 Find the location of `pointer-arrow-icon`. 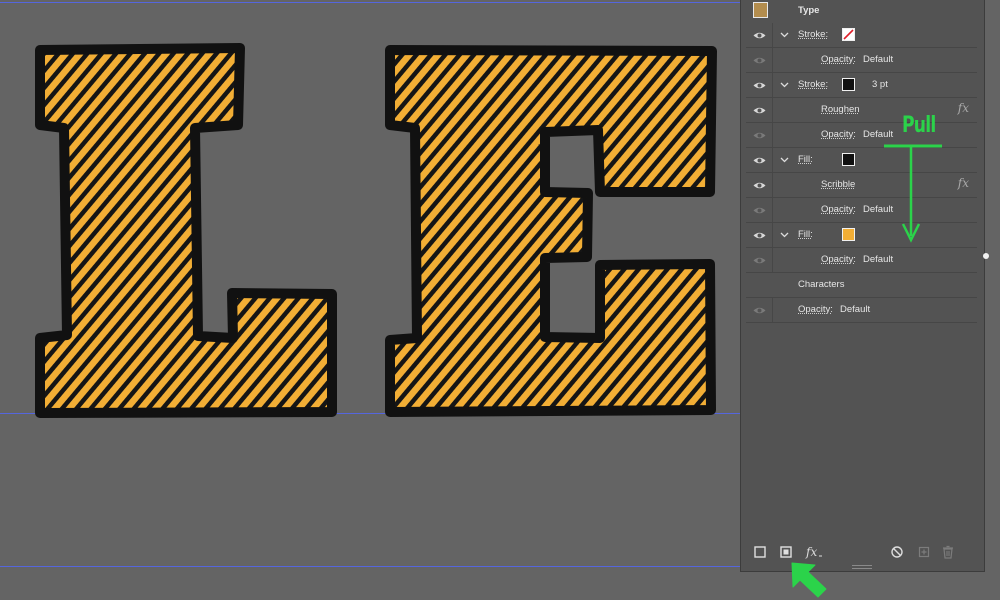

pointer-arrow-icon is located at coordinates (809, 580).